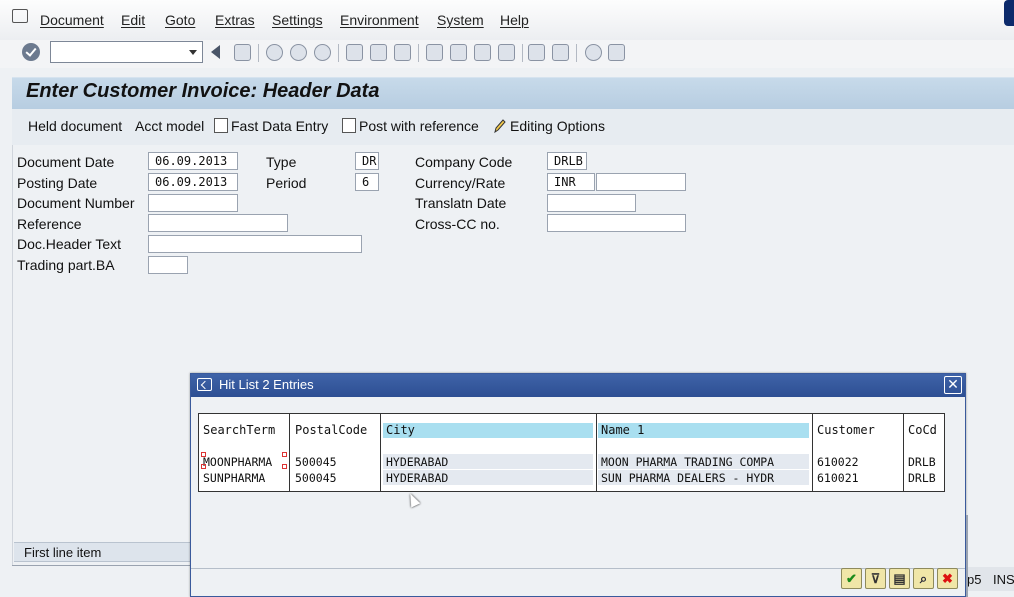 Image resolution: width=1014 pixels, height=597 pixels. Describe the element at coordinates (571, 182) in the screenshot. I see `currency-field: INR` at that location.